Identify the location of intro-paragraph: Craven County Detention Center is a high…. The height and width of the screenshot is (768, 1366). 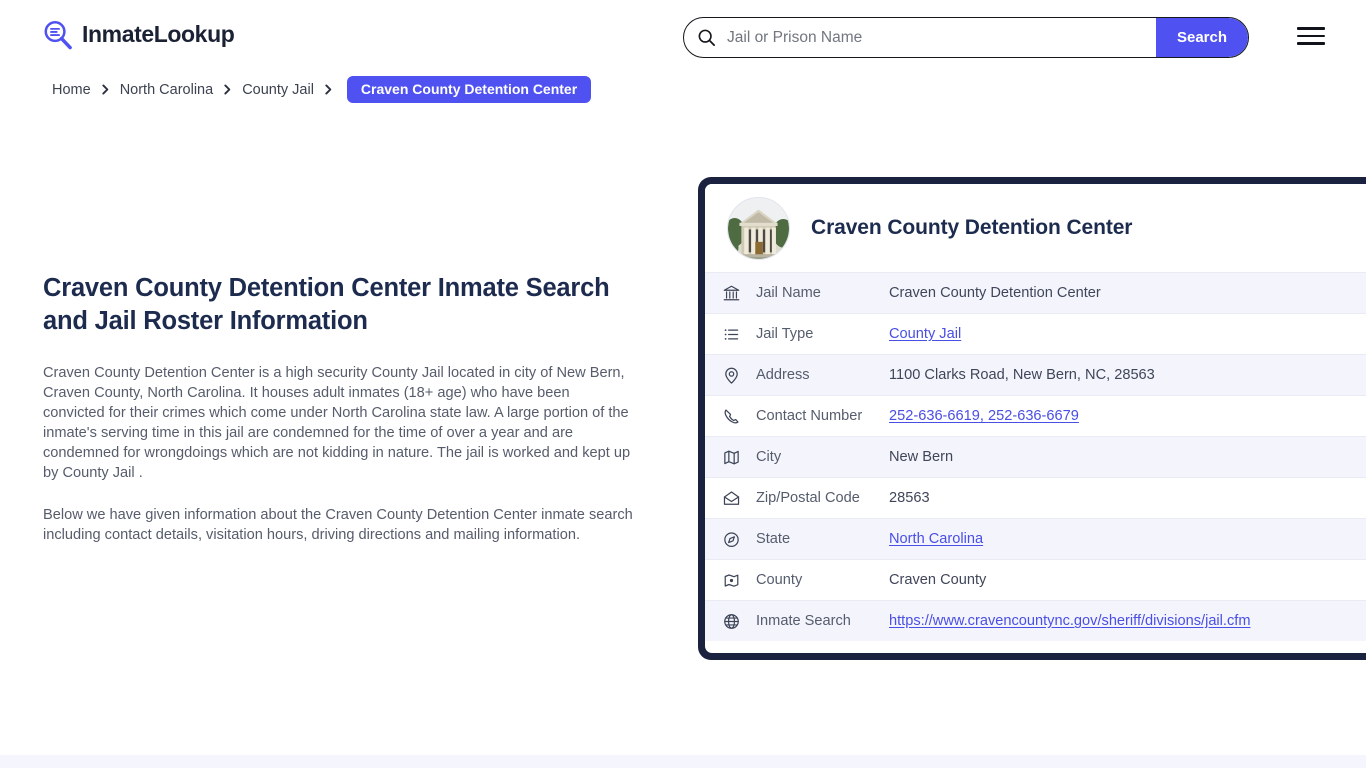
(337, 423).